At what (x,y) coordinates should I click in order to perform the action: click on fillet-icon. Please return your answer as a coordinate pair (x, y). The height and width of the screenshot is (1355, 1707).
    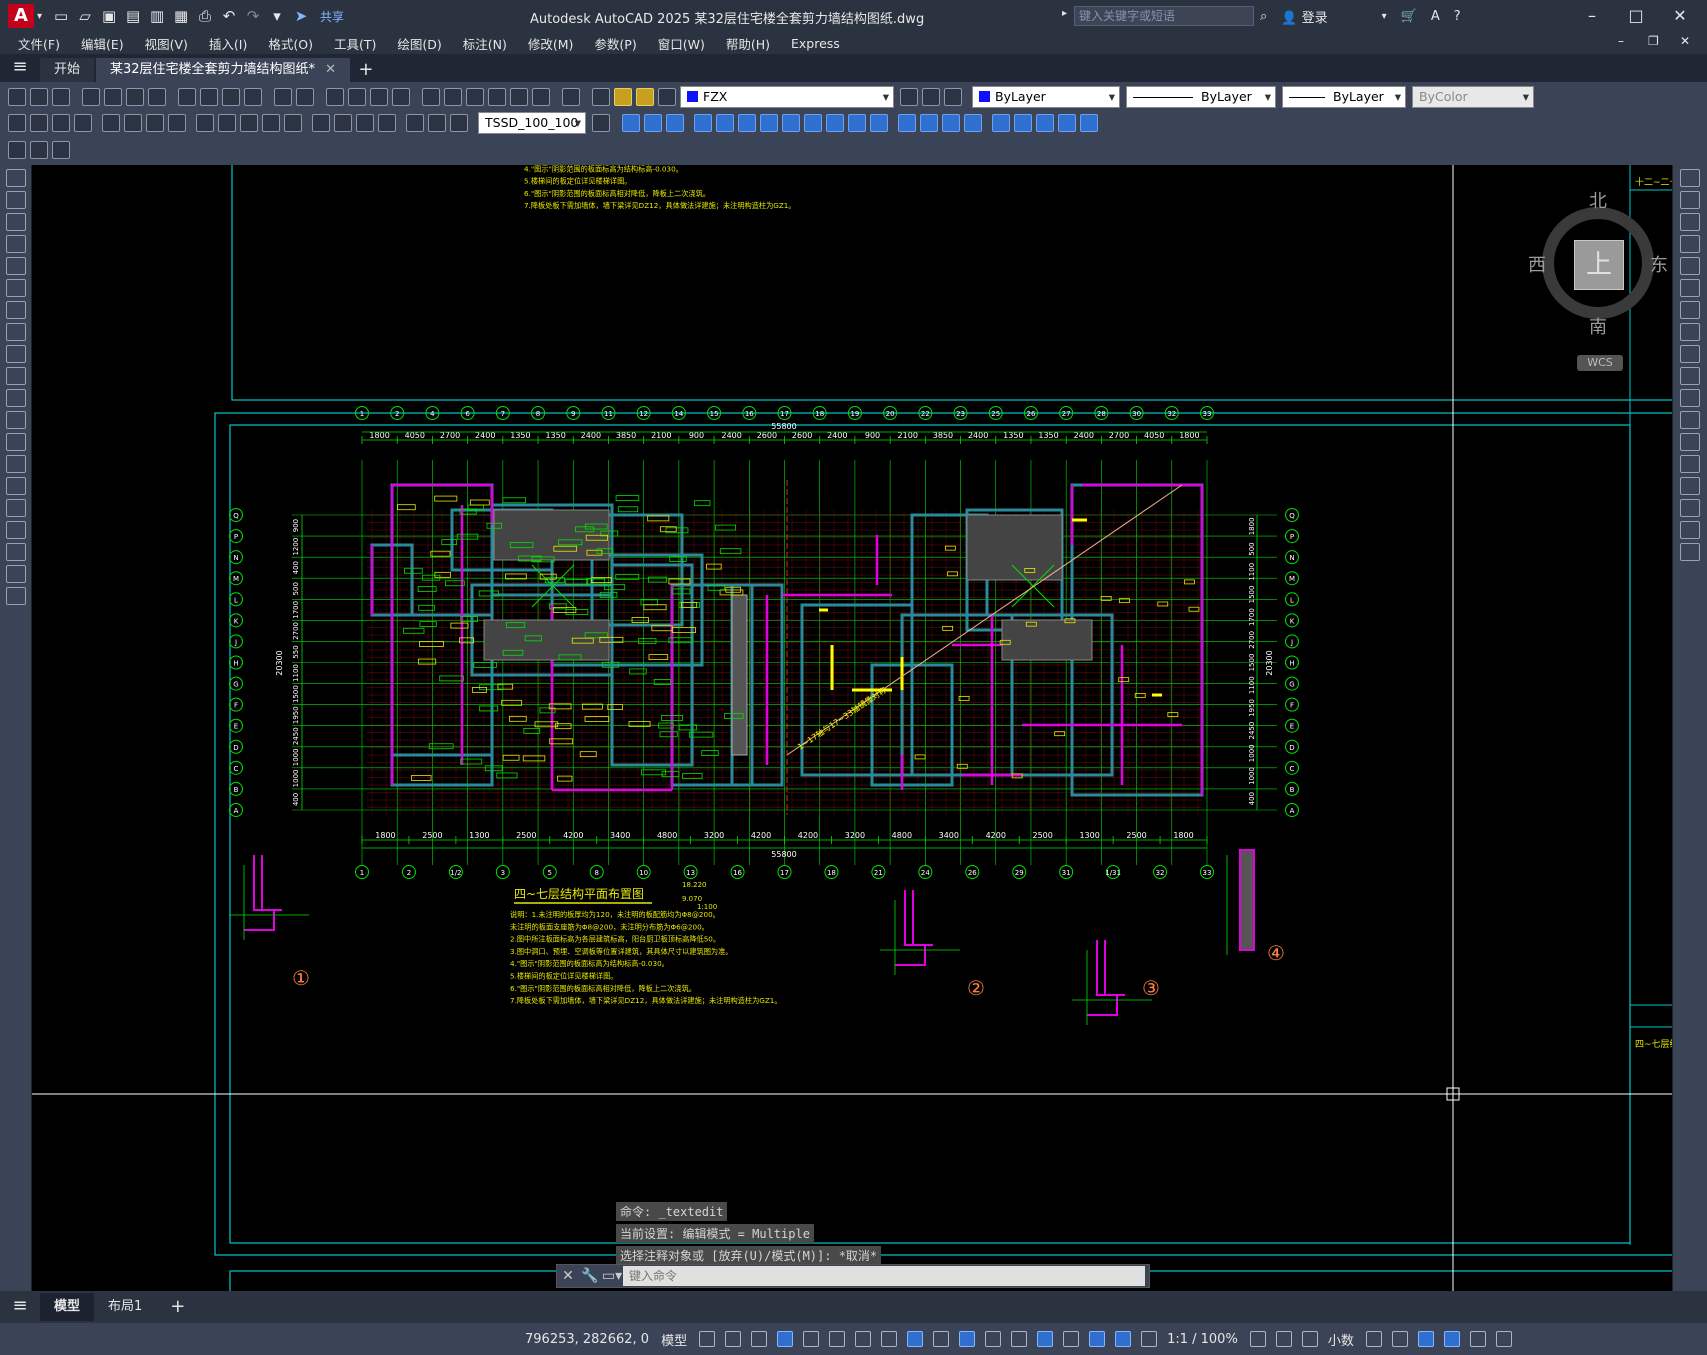
    Looking at the image, I should click on (1690, 508).